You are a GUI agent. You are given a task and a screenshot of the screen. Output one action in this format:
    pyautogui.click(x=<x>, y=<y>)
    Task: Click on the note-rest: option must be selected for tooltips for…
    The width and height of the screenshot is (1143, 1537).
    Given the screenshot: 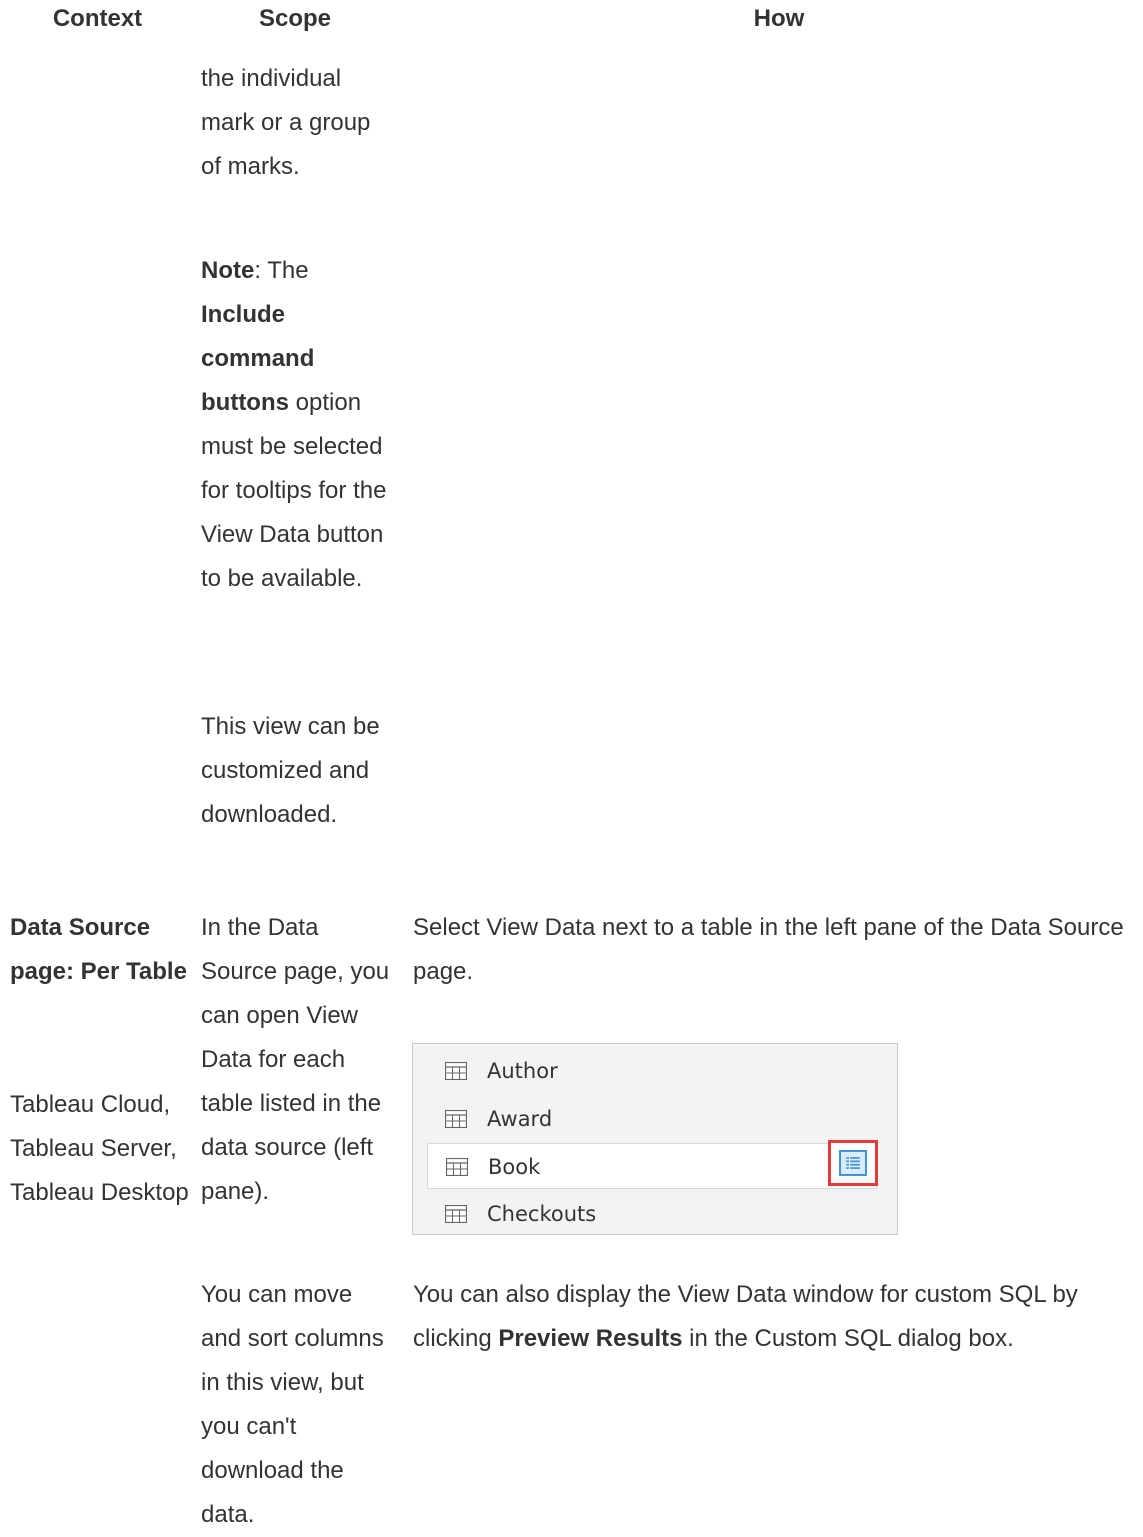 What is the action you would take?
    pyautogui.click(x=294, y=490)
    